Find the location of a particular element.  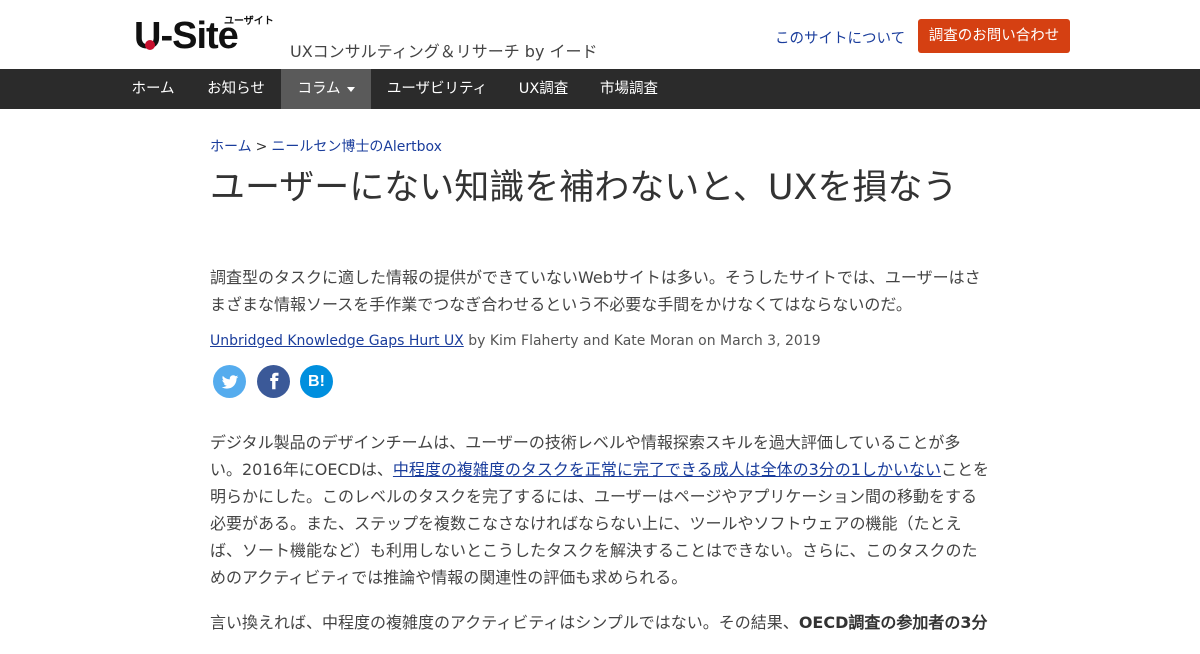

contact-button: 調査のお問い合わせ is located at coordinates (994, 36).